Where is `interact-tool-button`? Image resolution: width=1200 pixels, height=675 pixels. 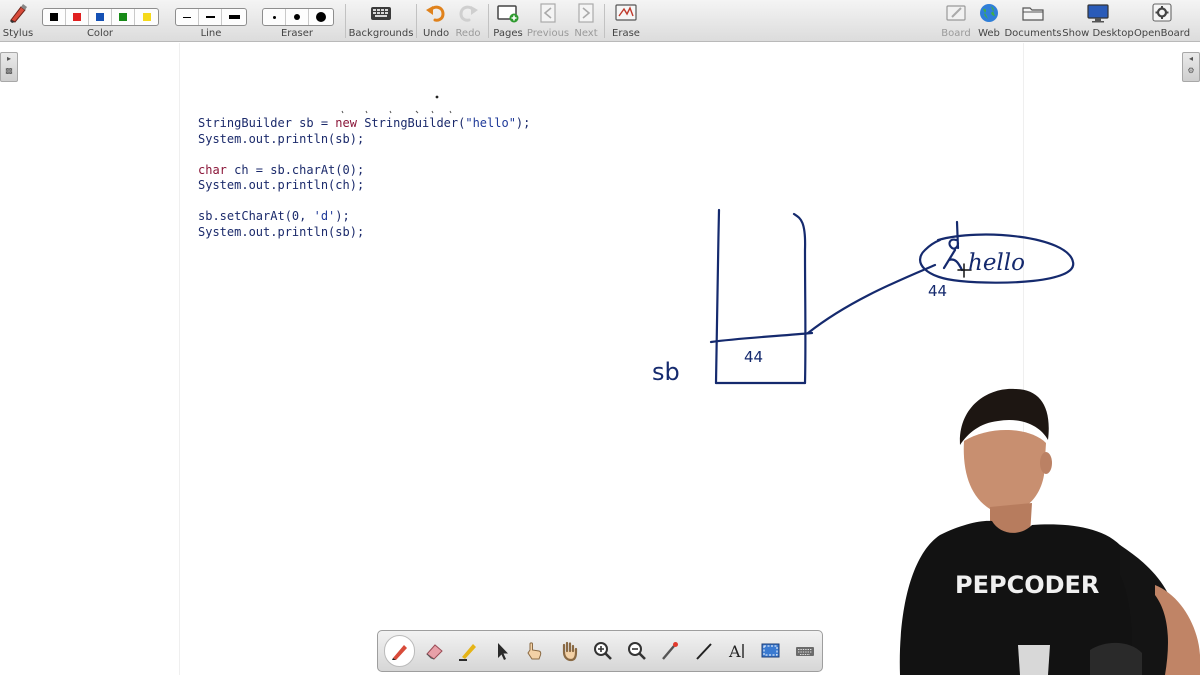
interact-tool-button is located at coordinates (535, 651).